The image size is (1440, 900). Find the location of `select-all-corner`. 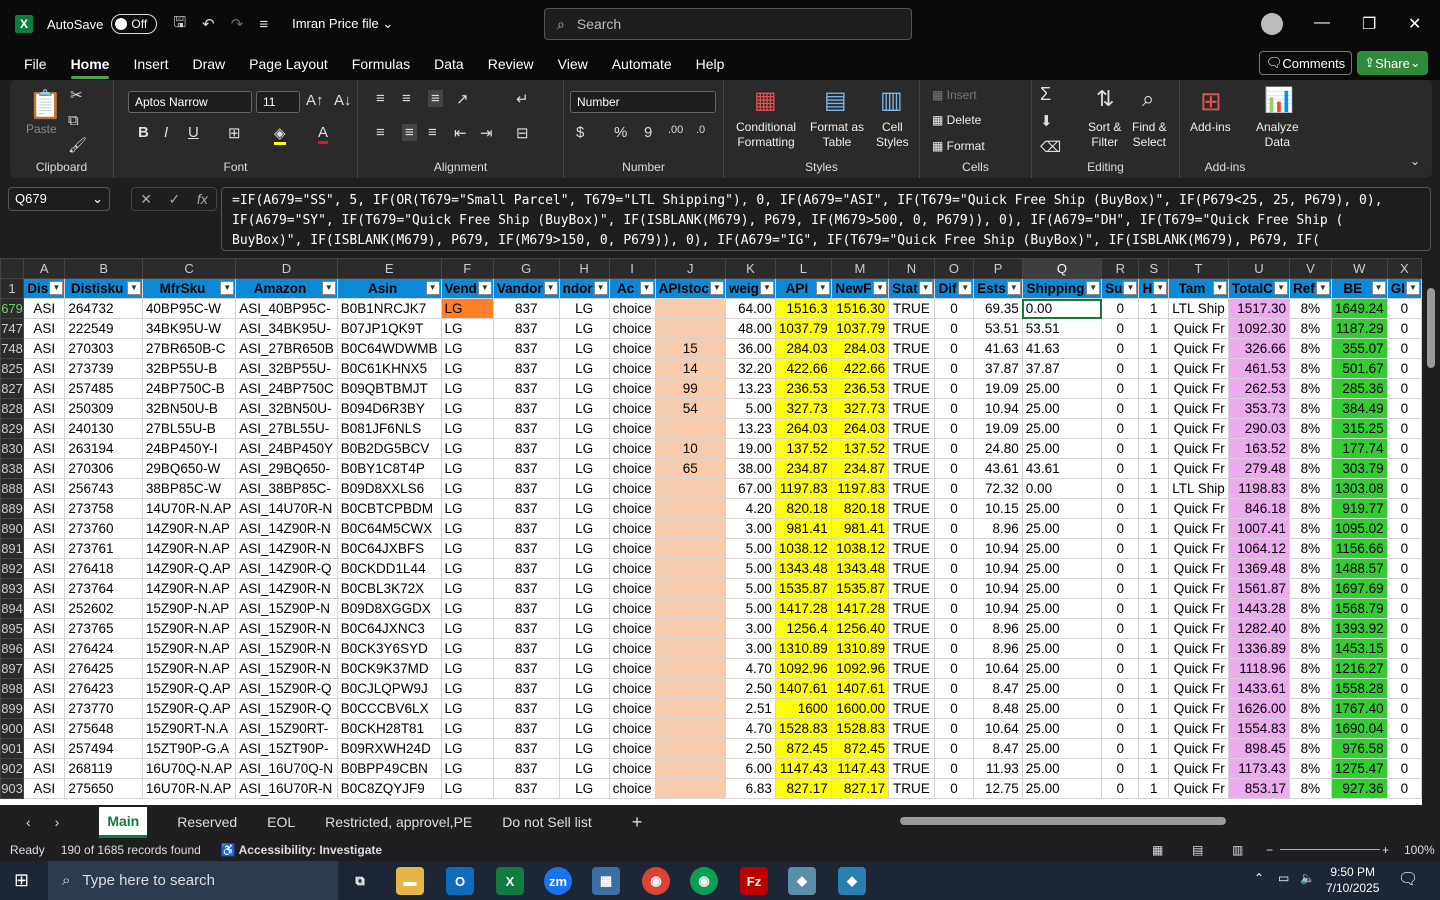

select-all-corner is located at coordinates (12, 268).